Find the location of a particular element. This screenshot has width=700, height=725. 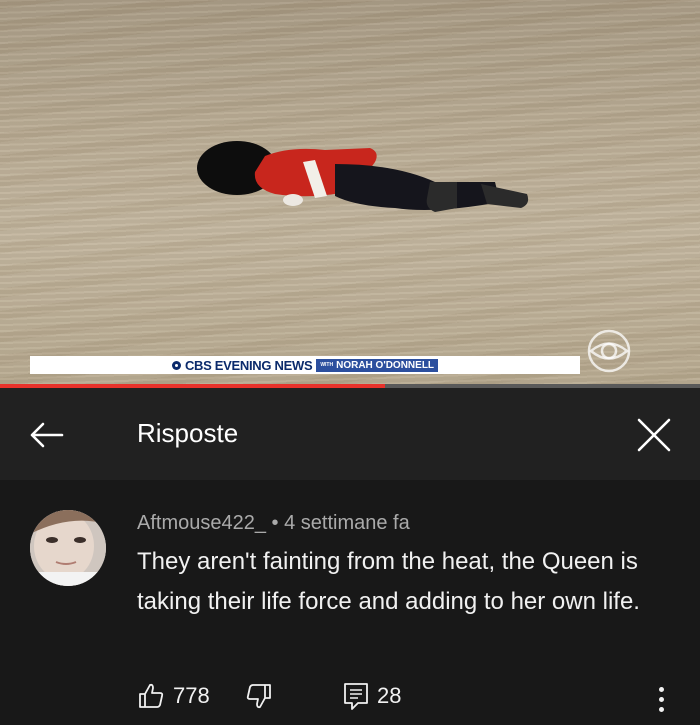

close-icon is located at coordinates (654, 435).